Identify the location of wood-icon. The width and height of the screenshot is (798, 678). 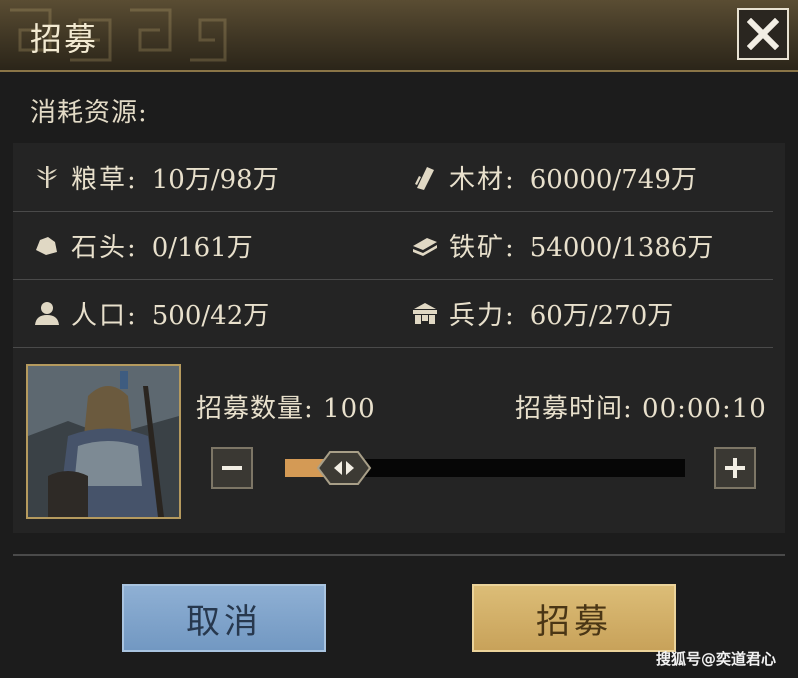
(425, 177).